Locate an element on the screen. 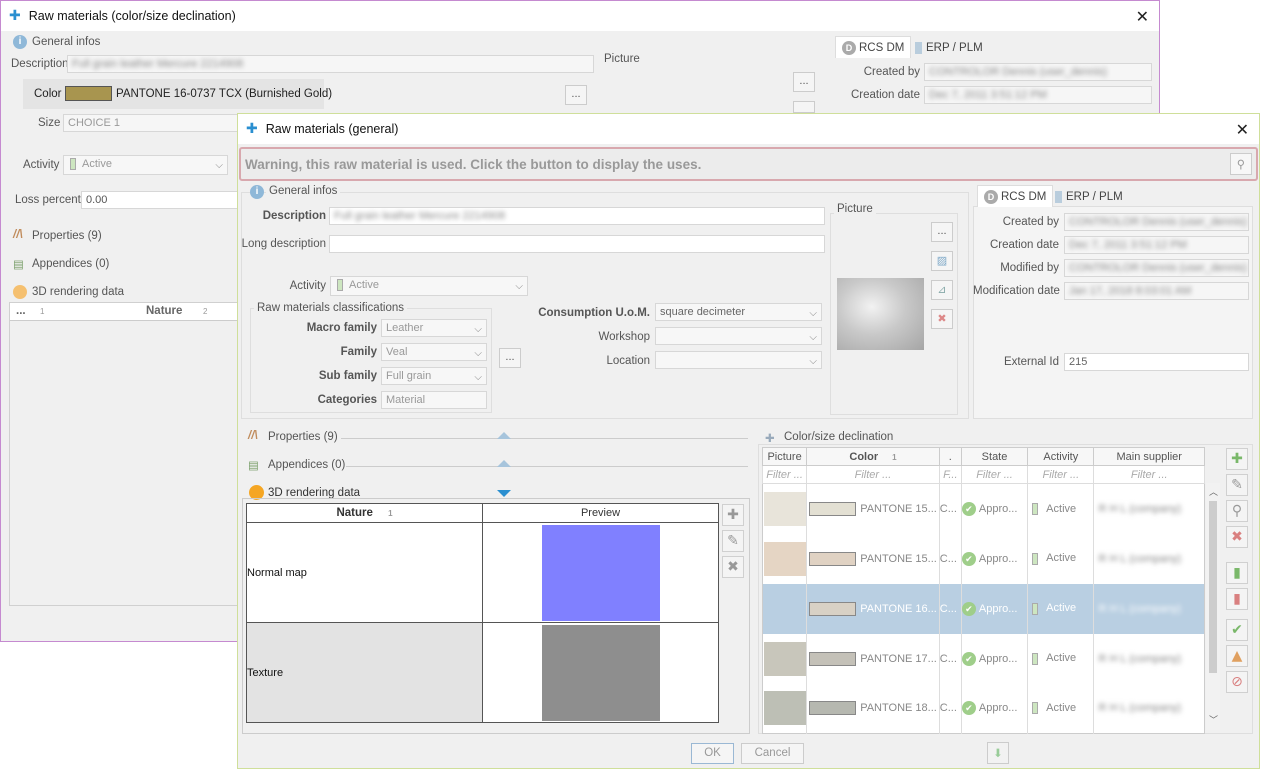 Image resolution: width=1267 pixels, height=779 pixels. render-preview is located at coordinates (600, 572).